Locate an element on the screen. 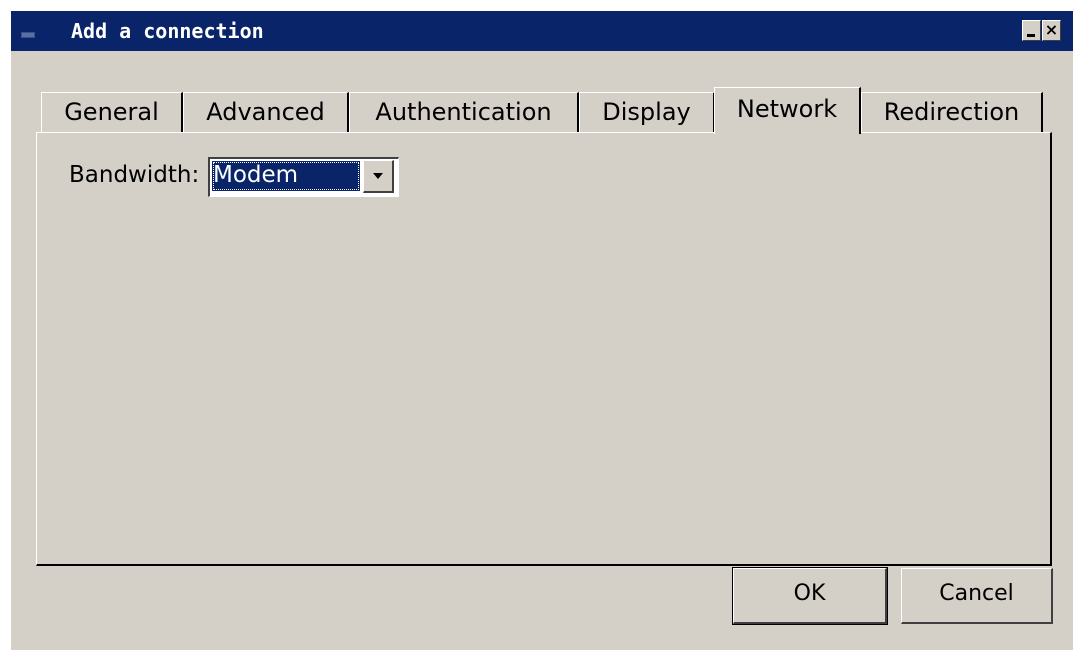 Image resolution: width=1073 pixels, height=650 pixels. title-bar: Add a connection × is located at coordinates (542, 31).